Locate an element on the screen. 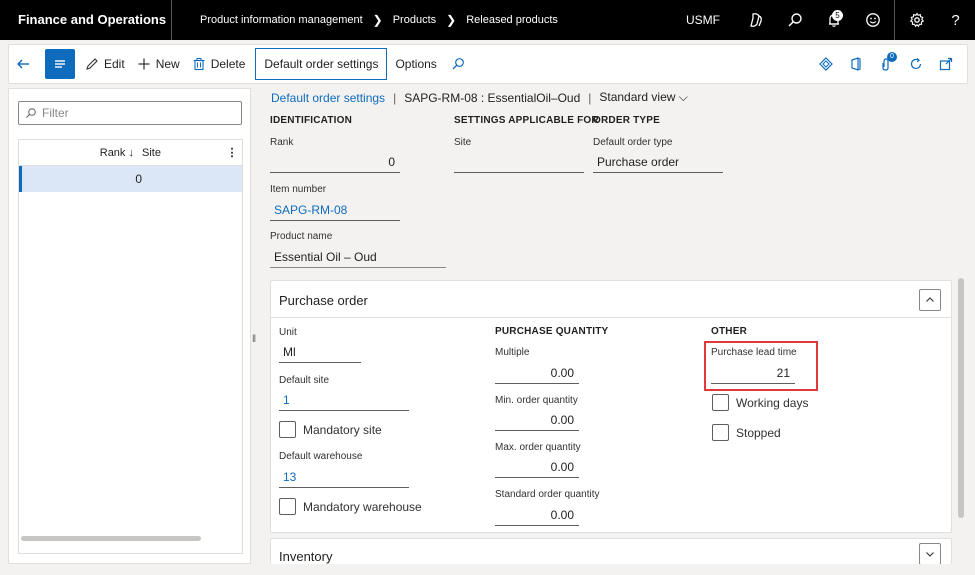 The width and height of the screenshot is (975, 575). company-picker: USMF is located at coordinates (703, 20).